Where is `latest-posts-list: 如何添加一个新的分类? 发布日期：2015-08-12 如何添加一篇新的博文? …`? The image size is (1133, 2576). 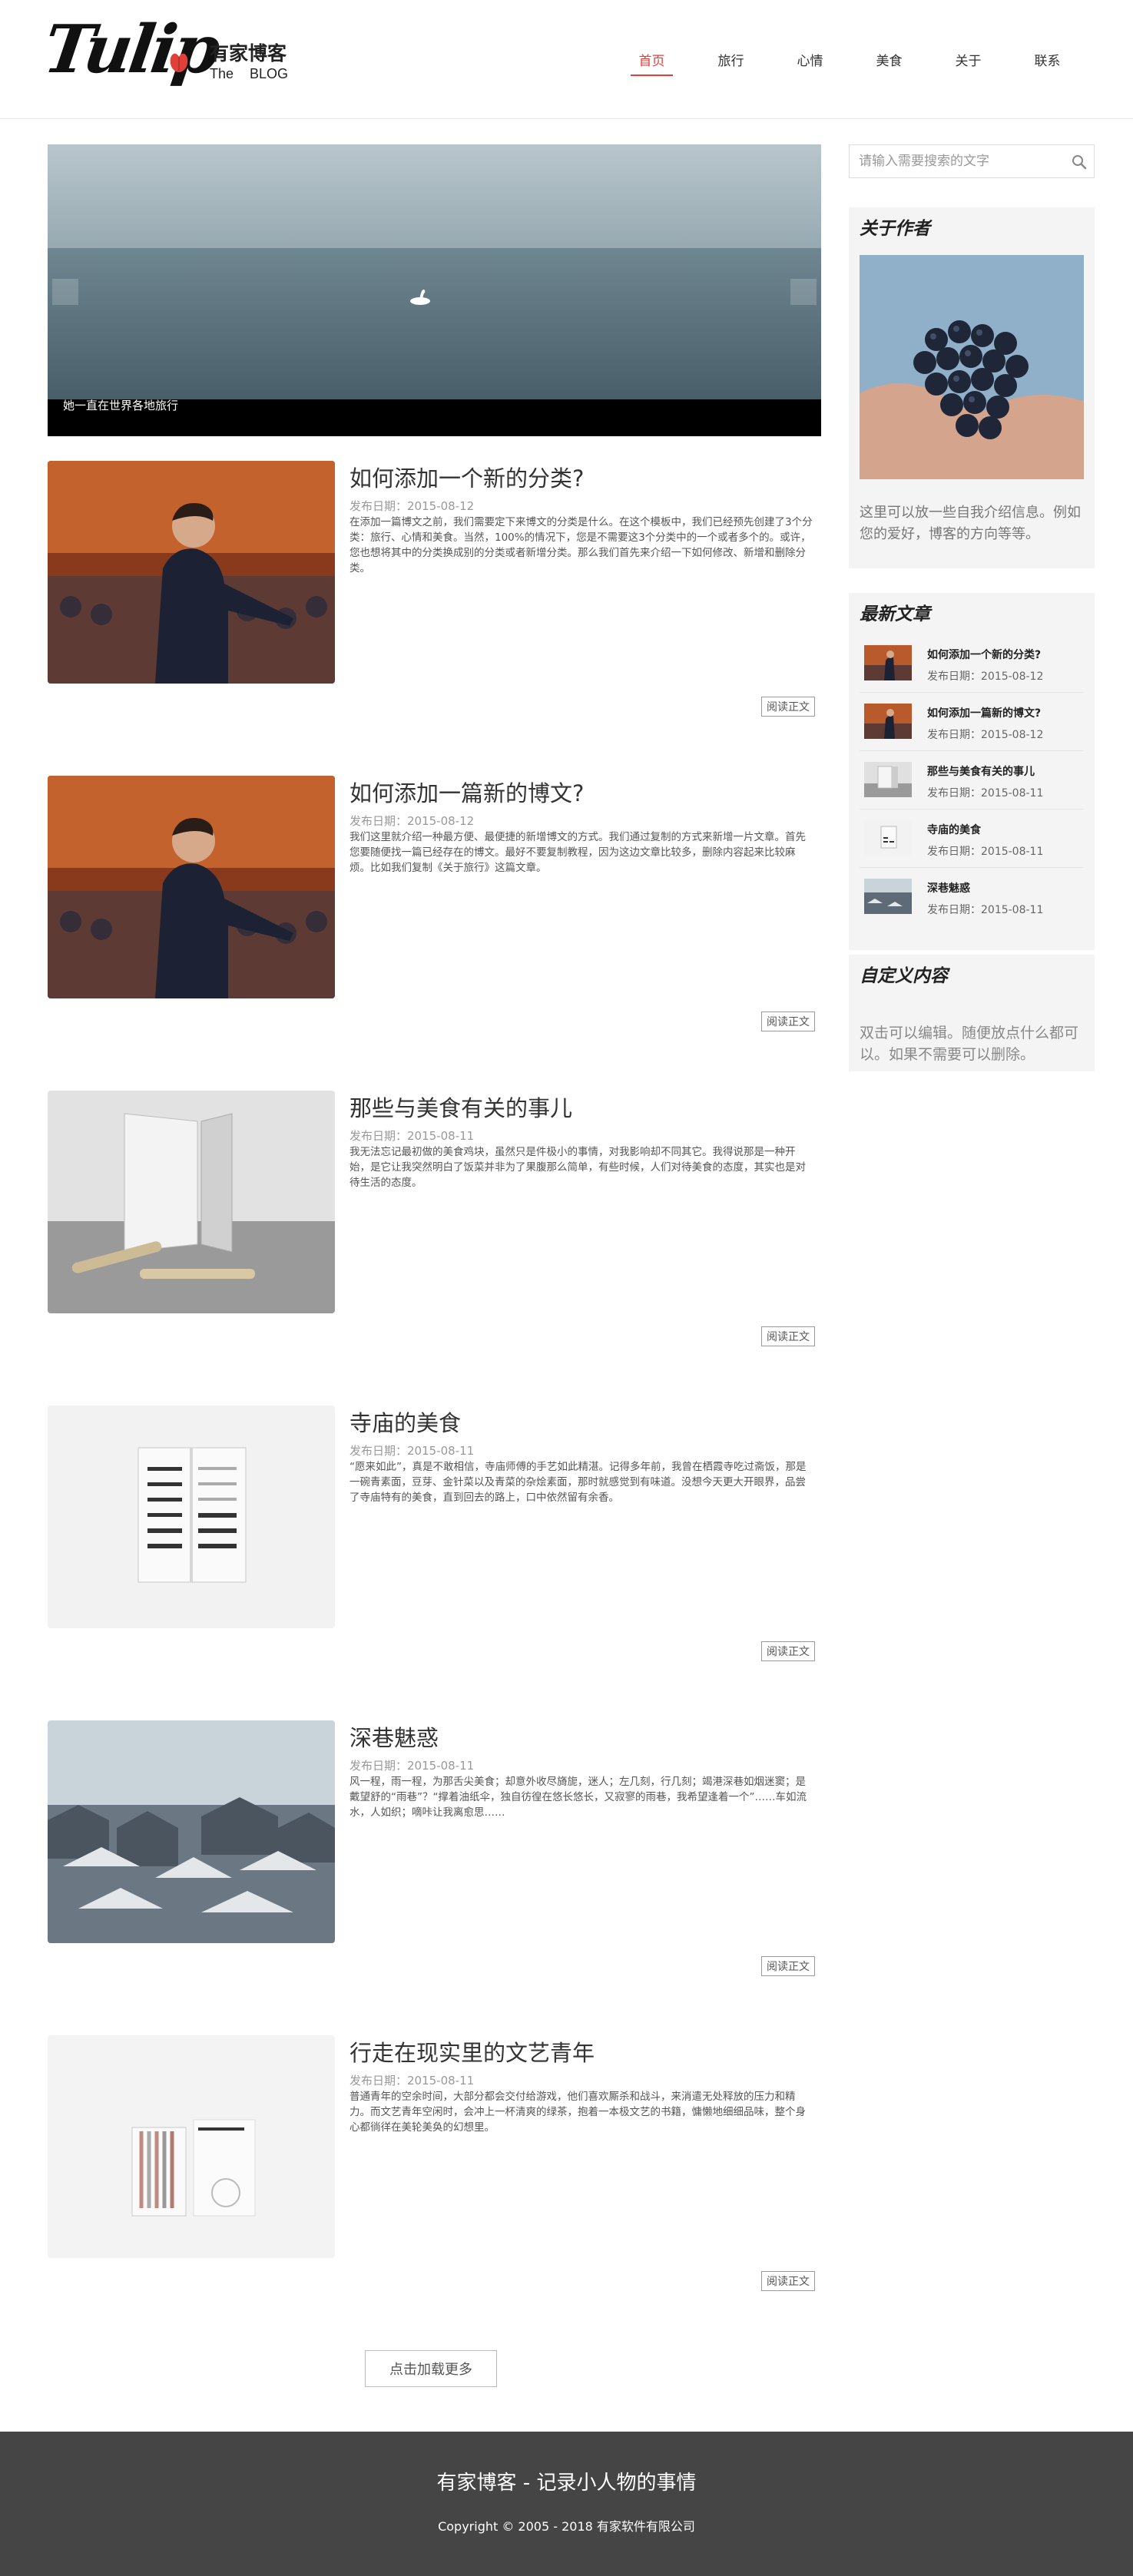
latest-posts-list: 如何添加一个新的分类? 发布日期：2015-08-12 如何添加一篇新的博文? … is located at coordinates (972, 780).